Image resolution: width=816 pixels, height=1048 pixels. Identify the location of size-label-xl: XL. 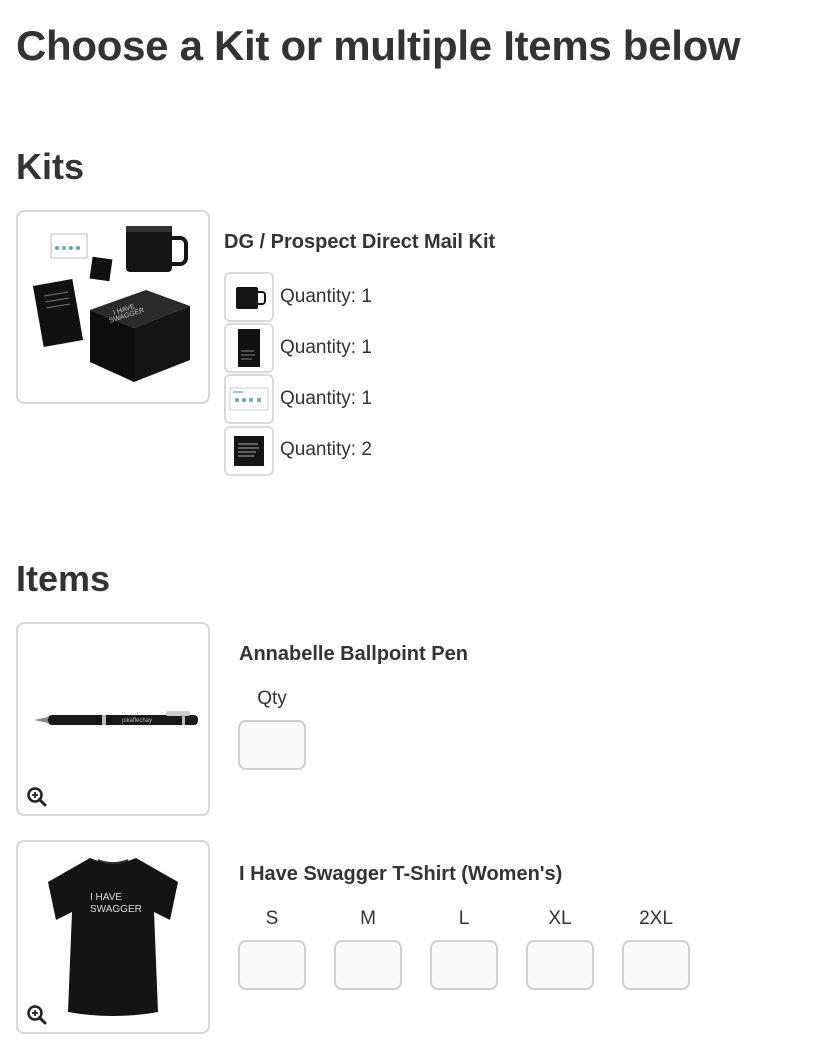
(560, 918).